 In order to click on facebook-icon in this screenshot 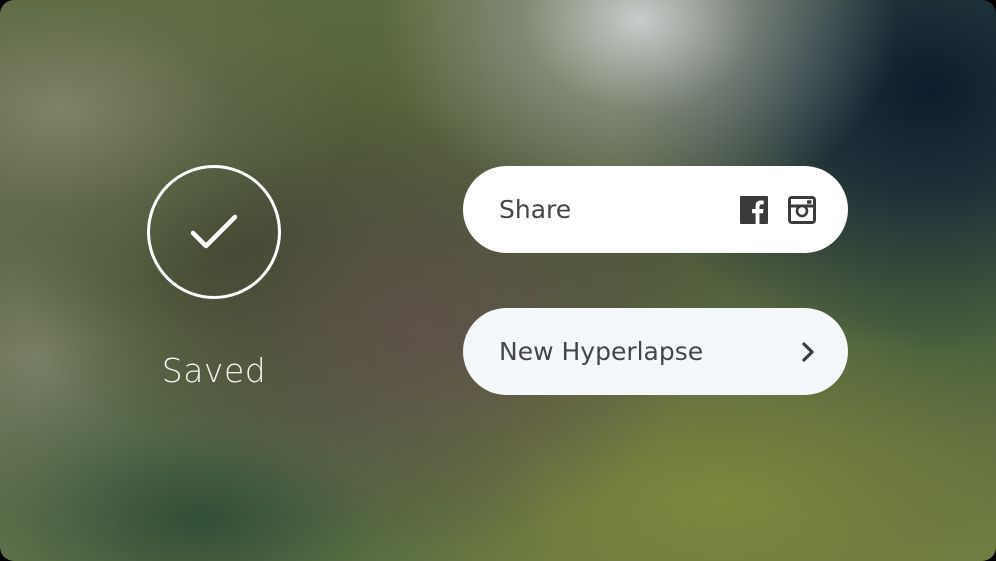, I will do `click(754, 209)`.